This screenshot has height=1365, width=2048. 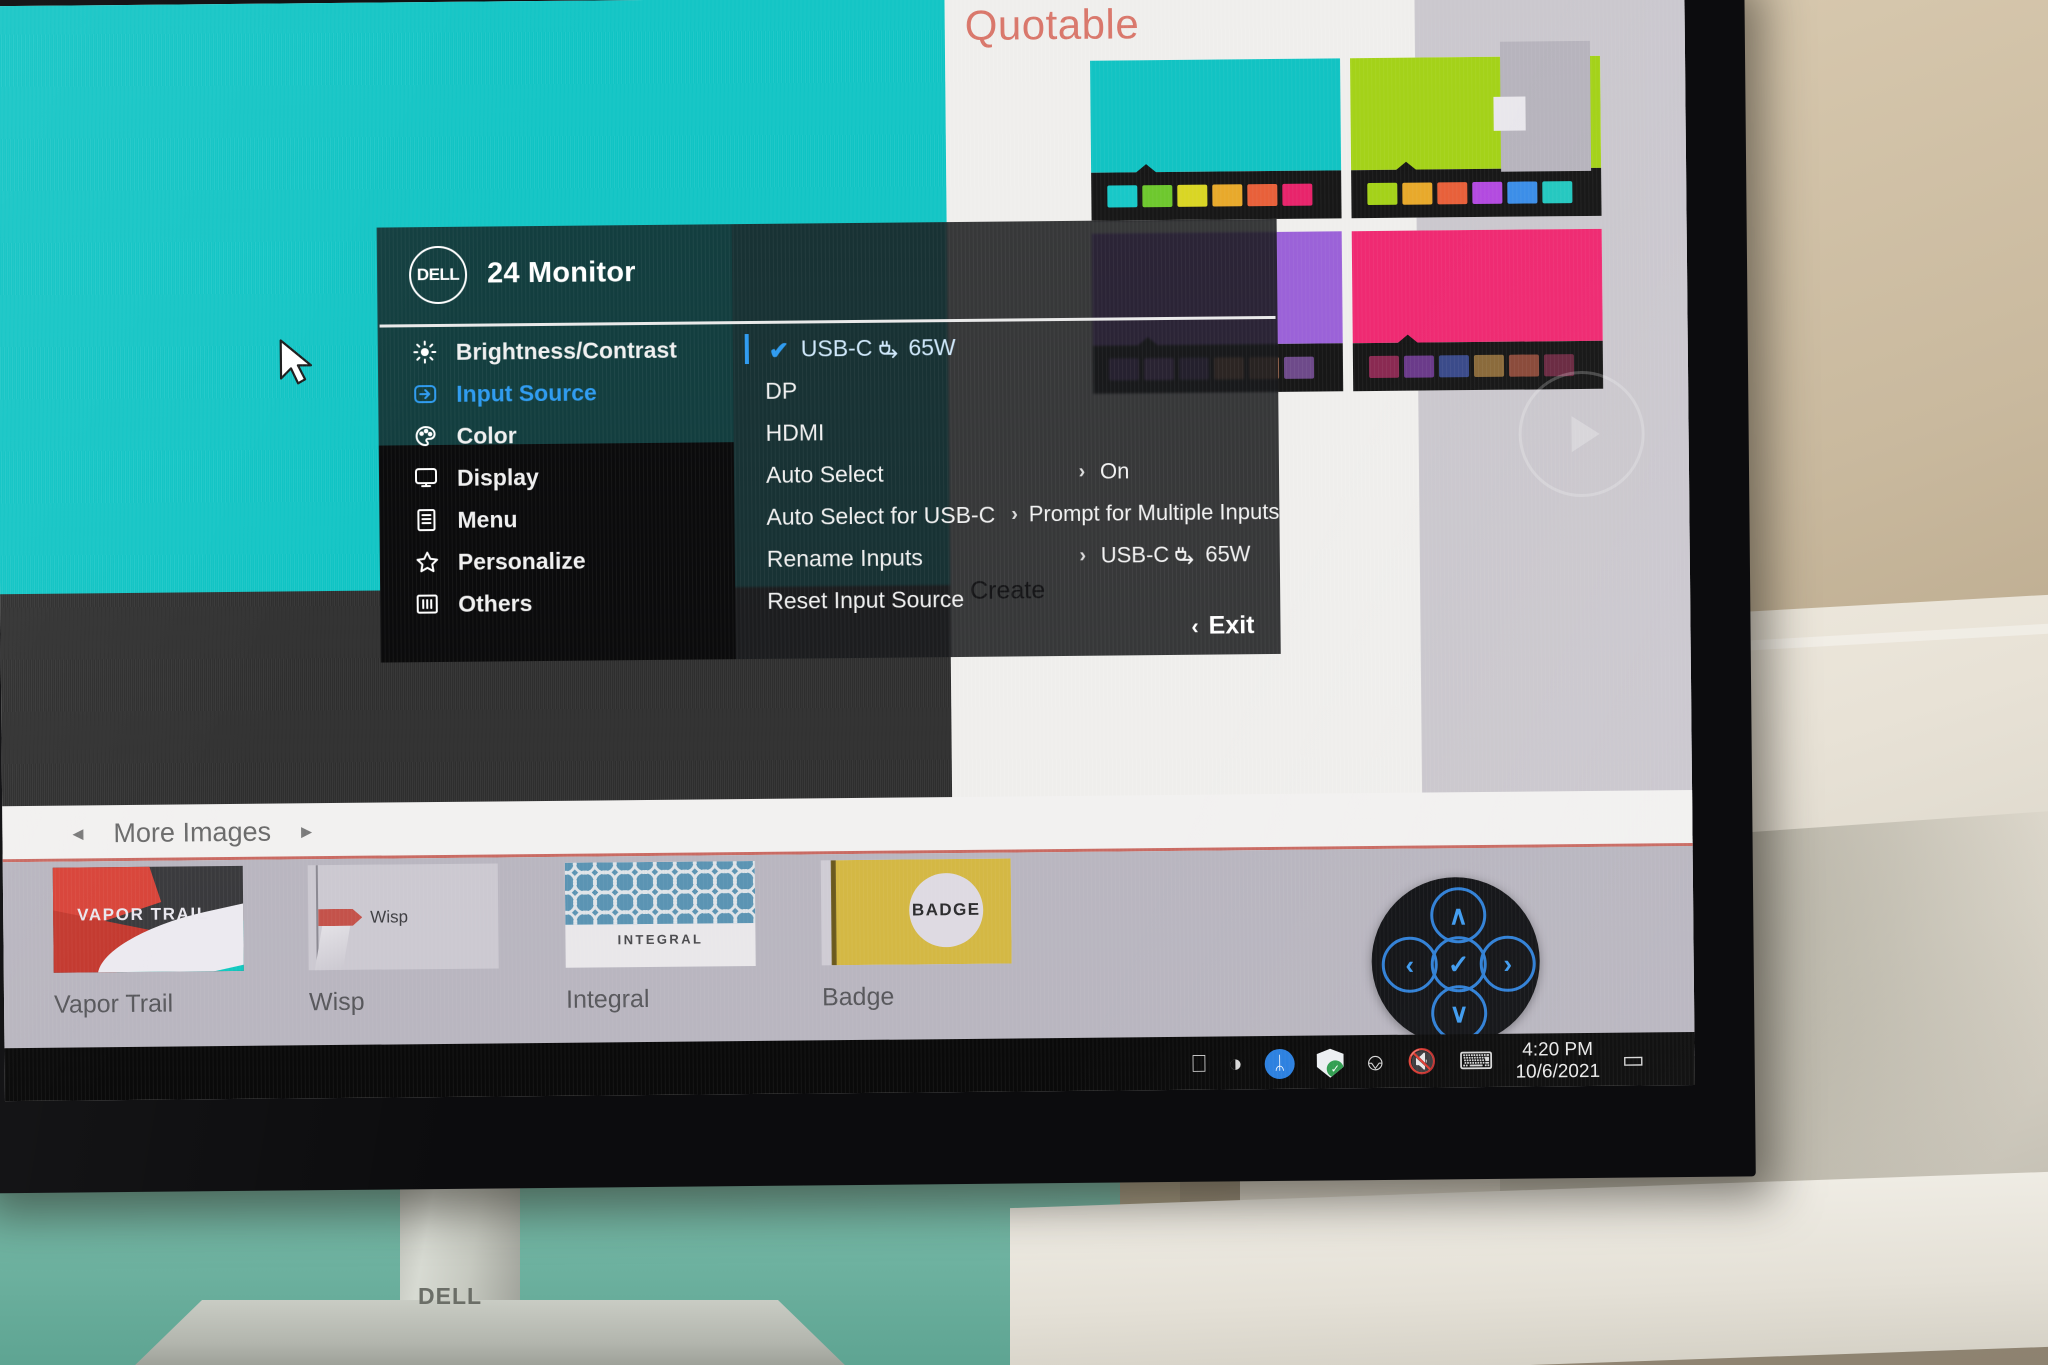 I want to click on osd-value-row: Auto Select › On, so click(x=1006, y=472).